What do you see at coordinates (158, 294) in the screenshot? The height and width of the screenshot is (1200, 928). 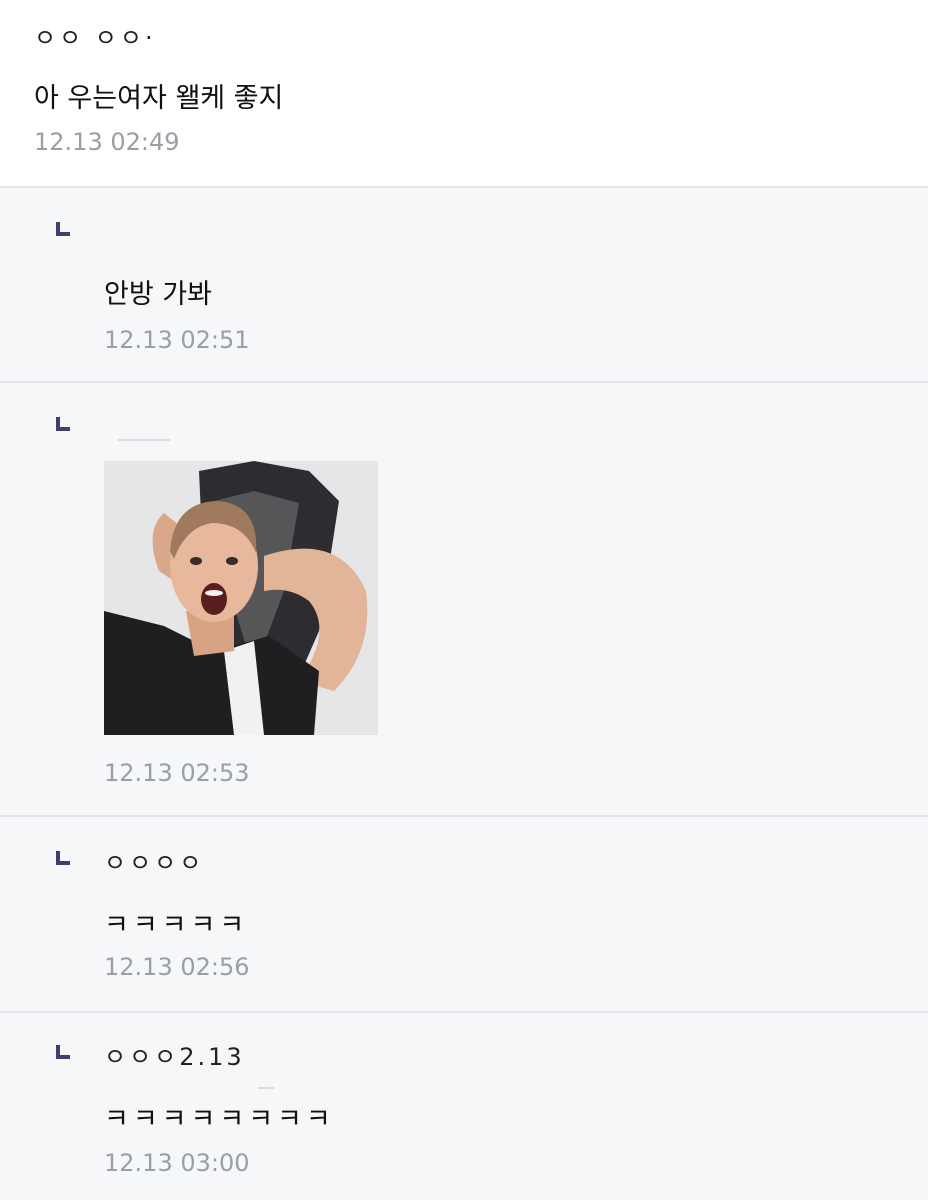 I see `comment-text: 안방 가봐` at bounding box center [158, 294].